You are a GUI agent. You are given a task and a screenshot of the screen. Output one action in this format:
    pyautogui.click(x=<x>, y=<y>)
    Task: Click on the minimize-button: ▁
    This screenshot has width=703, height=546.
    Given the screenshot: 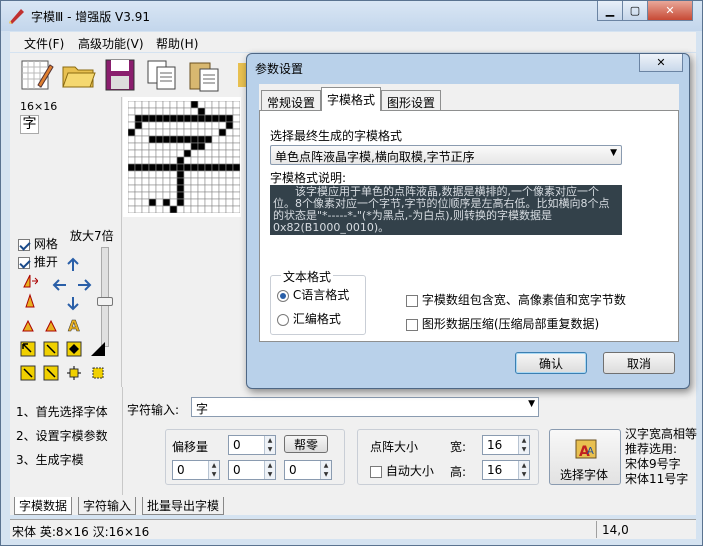 What is the action you would take?
    pyautogui.click(x=610, y=11)
    